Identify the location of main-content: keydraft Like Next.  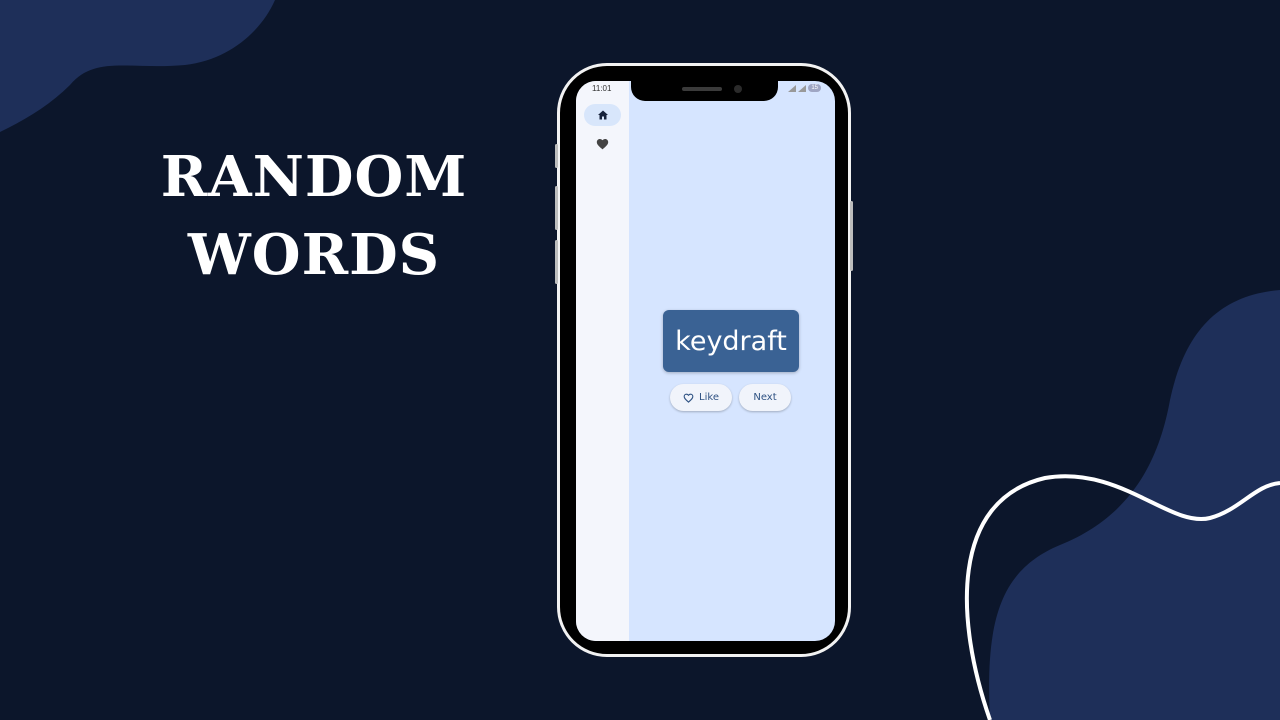
(732, 361).